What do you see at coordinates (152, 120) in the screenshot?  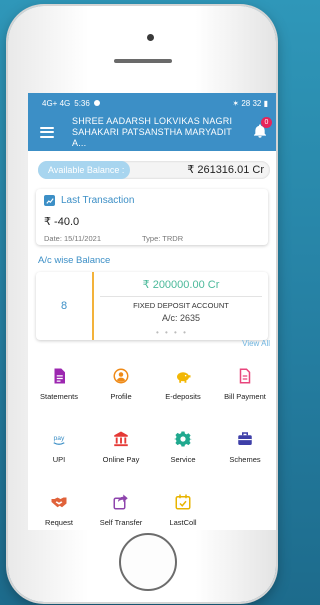 I see `title-line-1: SHREE AADARSH LOKVIKAS NAGRI` at bounding box center [152, 120].